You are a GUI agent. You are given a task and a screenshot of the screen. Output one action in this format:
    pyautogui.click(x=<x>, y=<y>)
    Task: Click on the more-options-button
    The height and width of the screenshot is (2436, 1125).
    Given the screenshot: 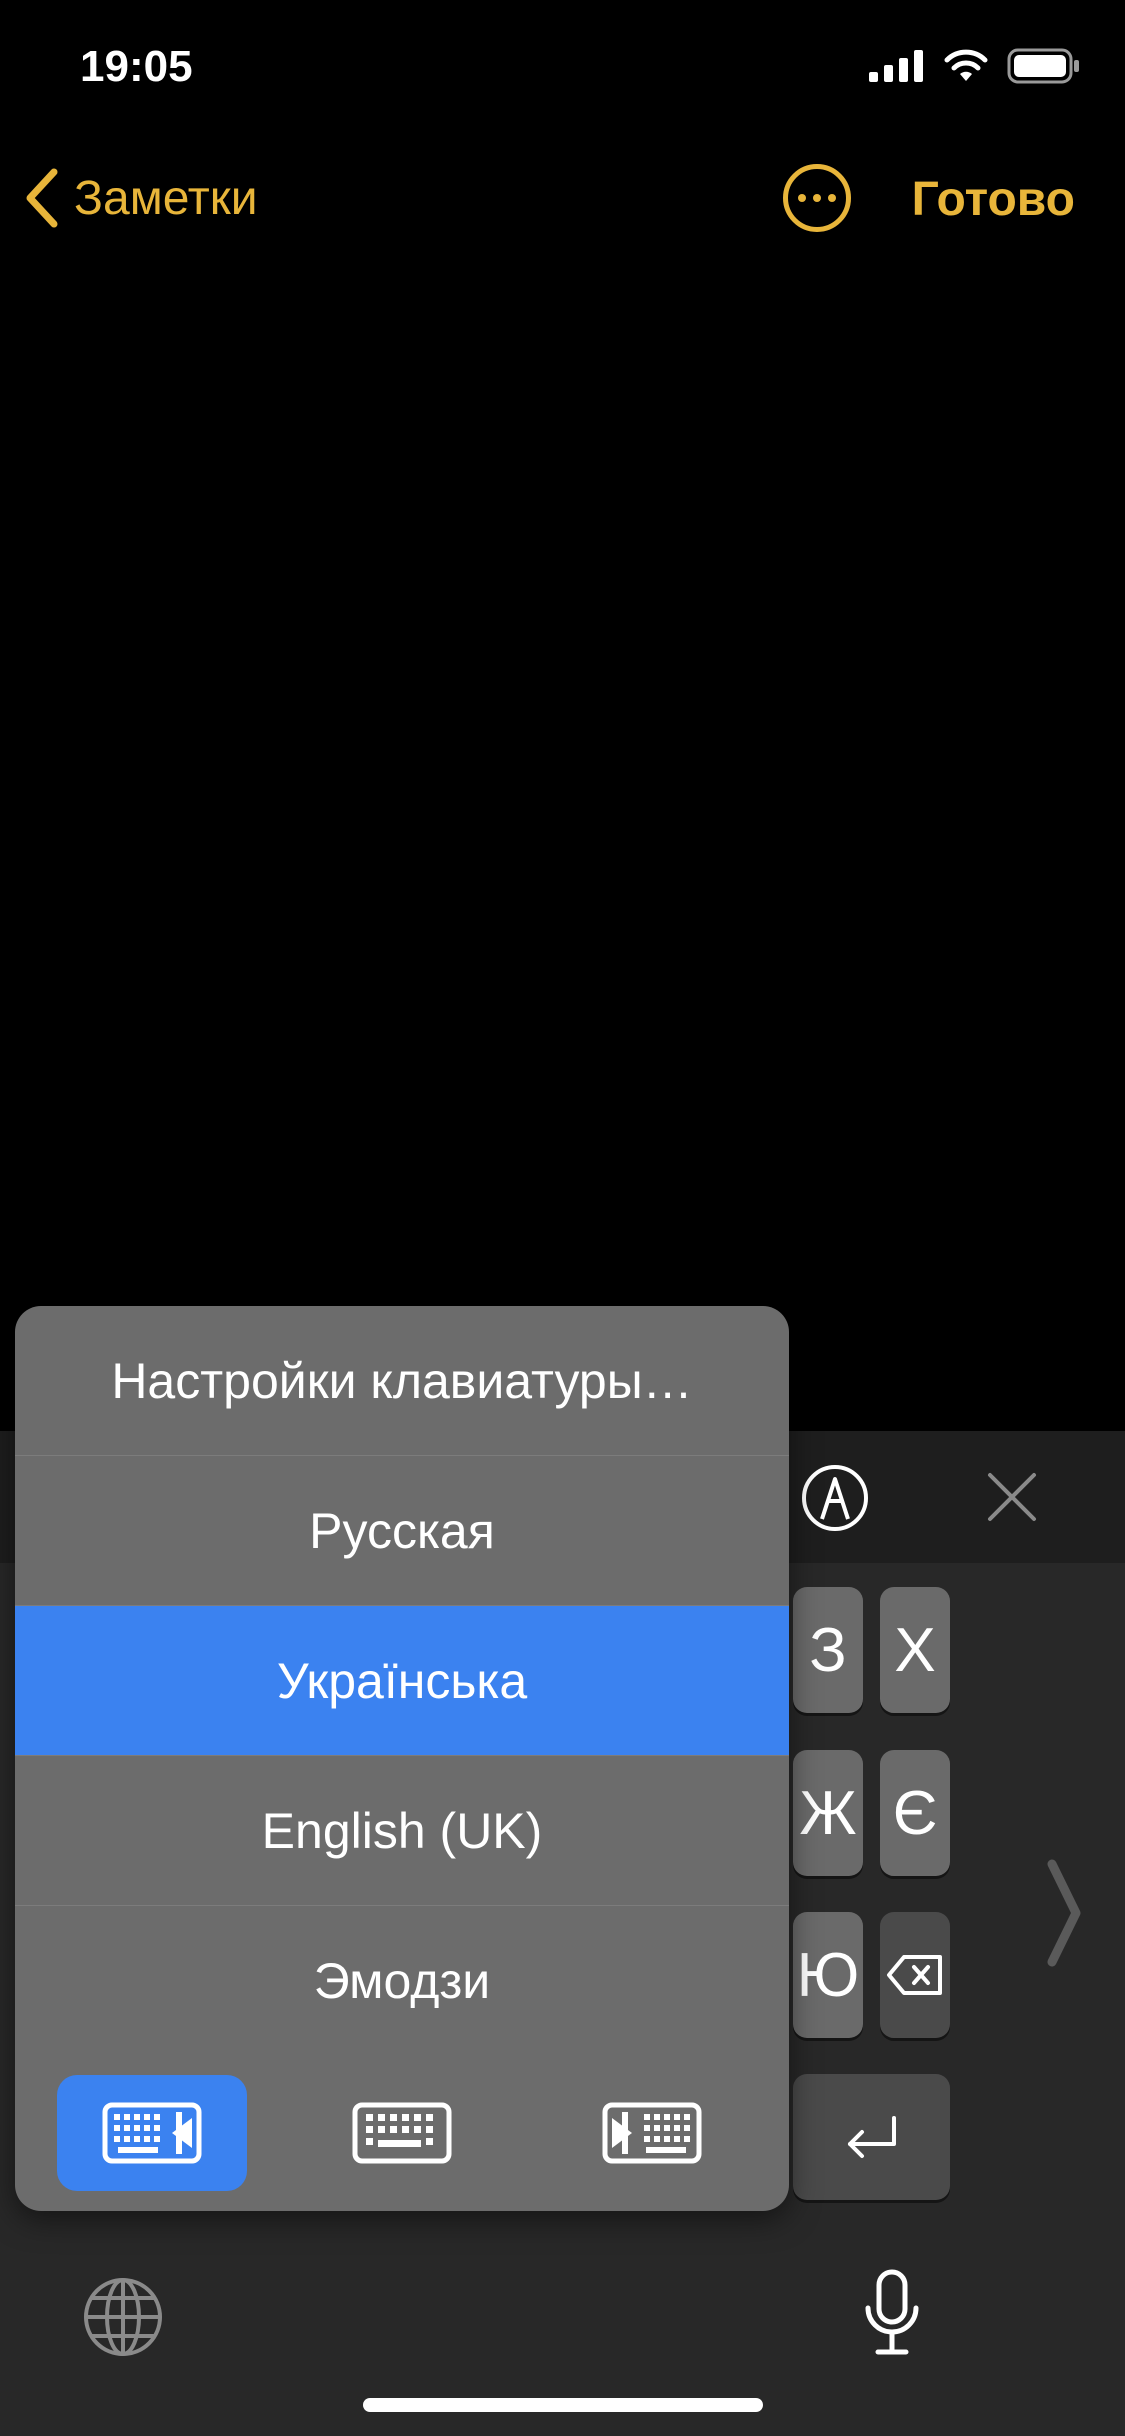 What is the action you would take?
    pyautogui.click(x=817, y=198)
    